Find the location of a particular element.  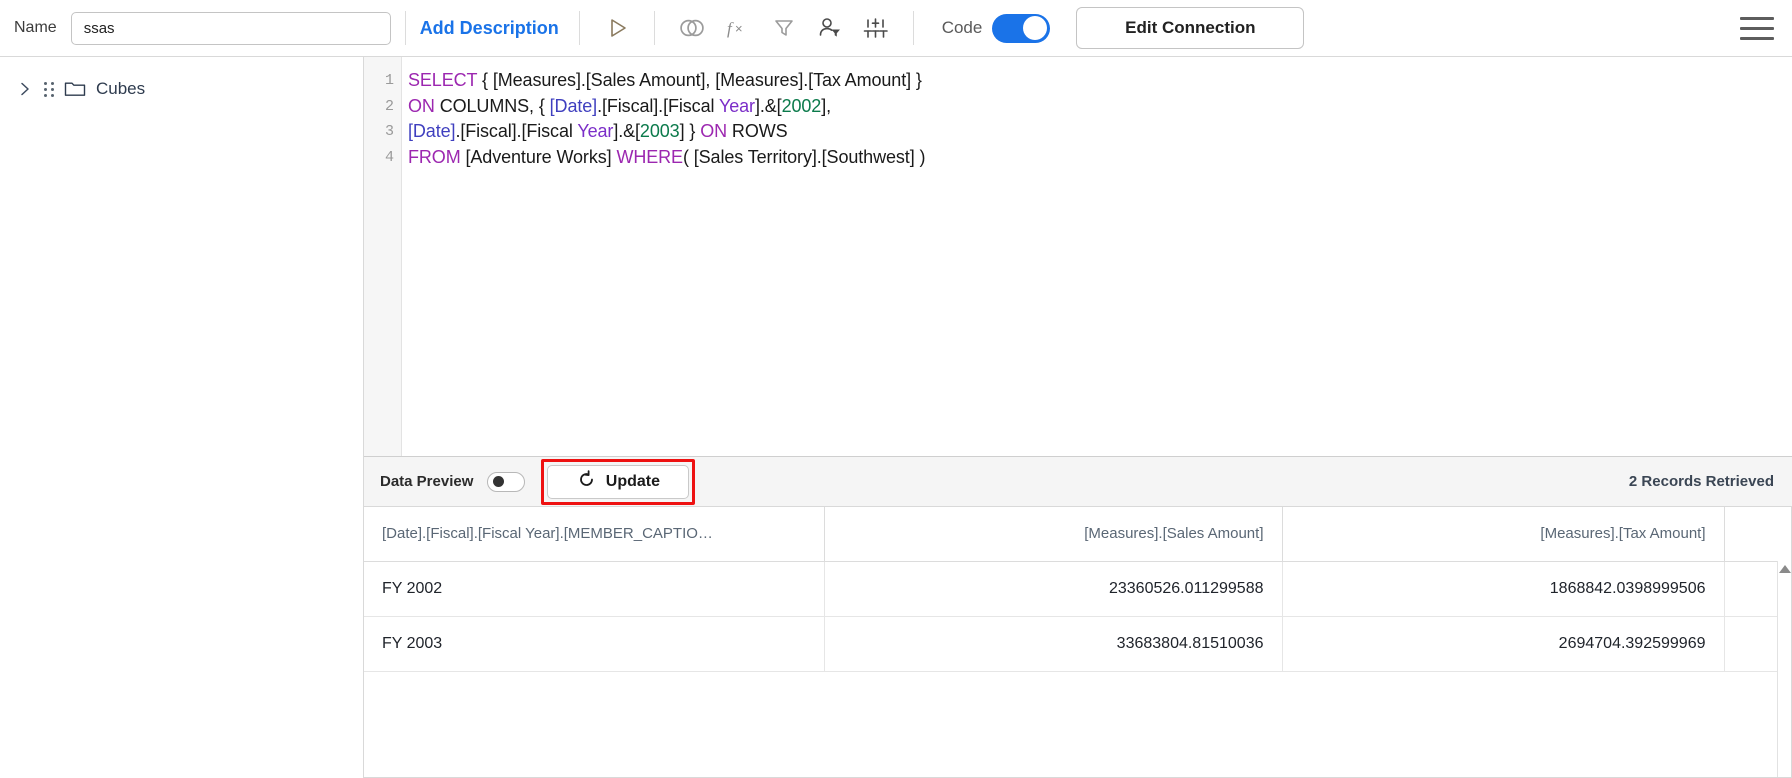

update-button-label: Update is located at coordinates (632, 481).